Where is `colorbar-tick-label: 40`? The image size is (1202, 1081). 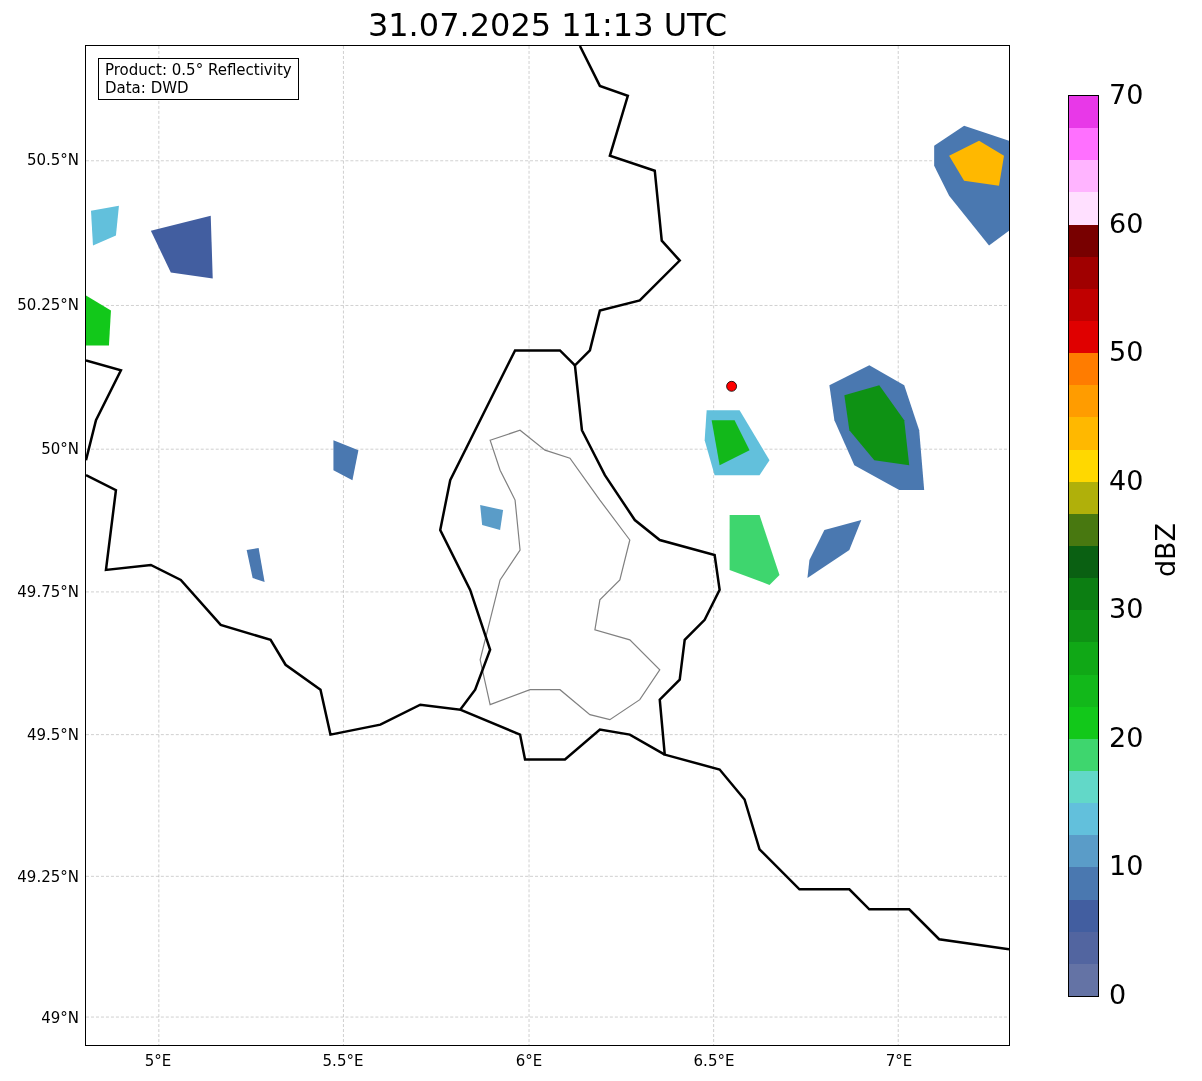 colorbar-tick-label: 40 is located at coordinates (1126, 480).